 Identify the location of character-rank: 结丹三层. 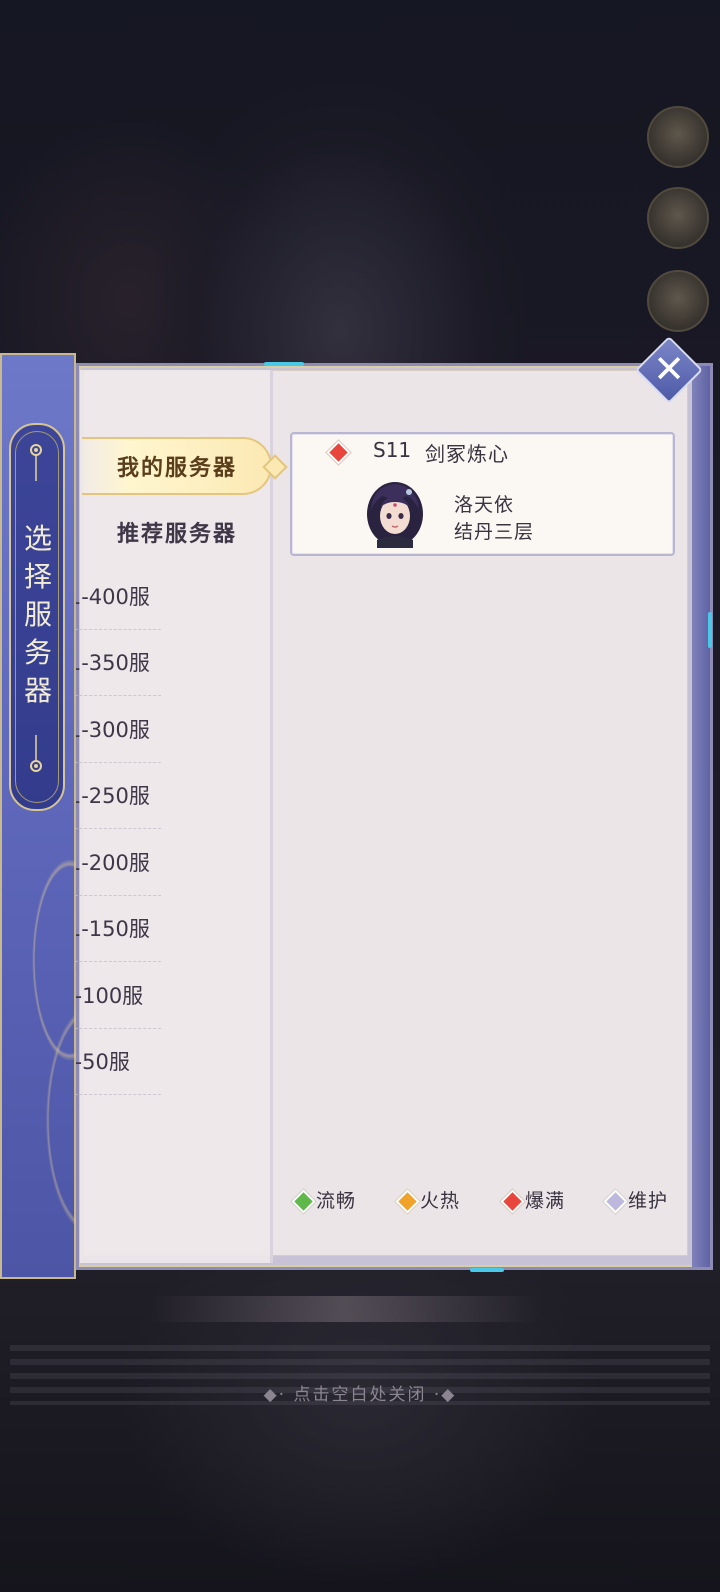
(494, 532).